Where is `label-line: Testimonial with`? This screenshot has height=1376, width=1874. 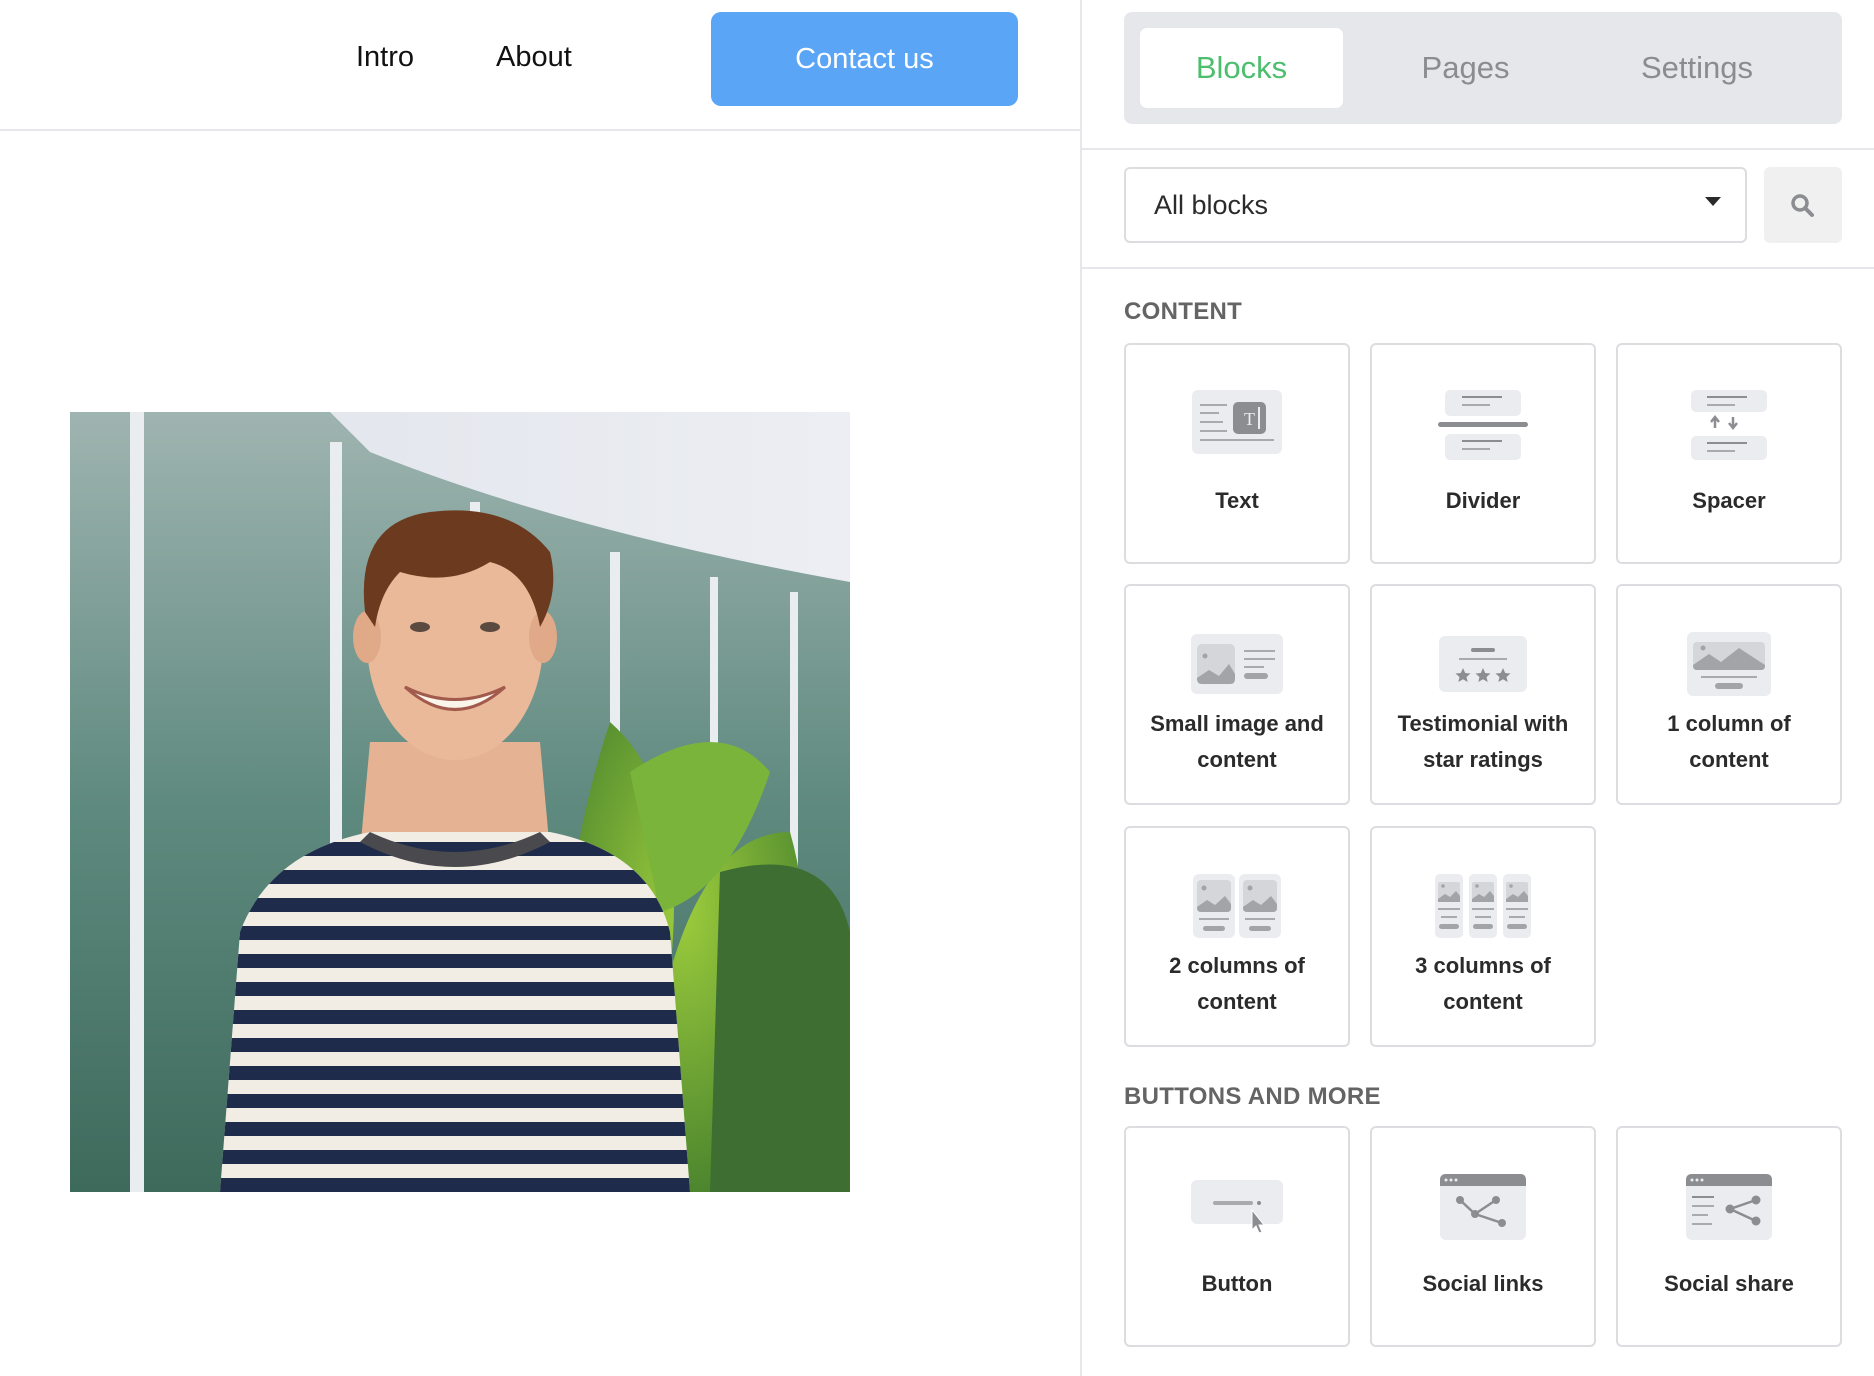 label-line: Testimonial with is located at coordinates (1483, 723).